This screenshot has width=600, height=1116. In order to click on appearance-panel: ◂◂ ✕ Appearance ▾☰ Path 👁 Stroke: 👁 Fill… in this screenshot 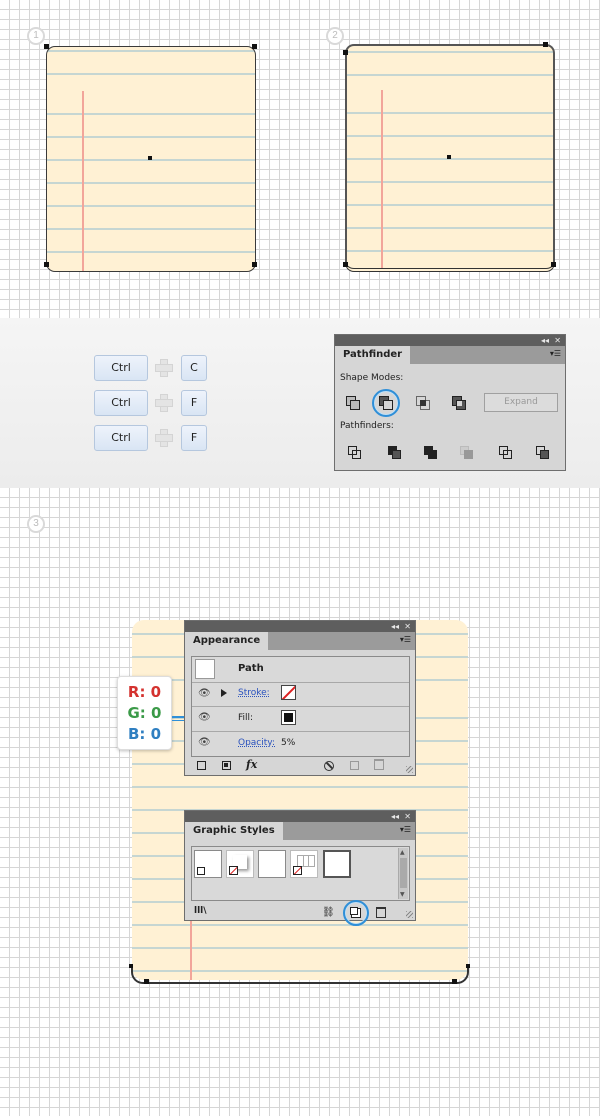, I will do `click(300, 698)`.